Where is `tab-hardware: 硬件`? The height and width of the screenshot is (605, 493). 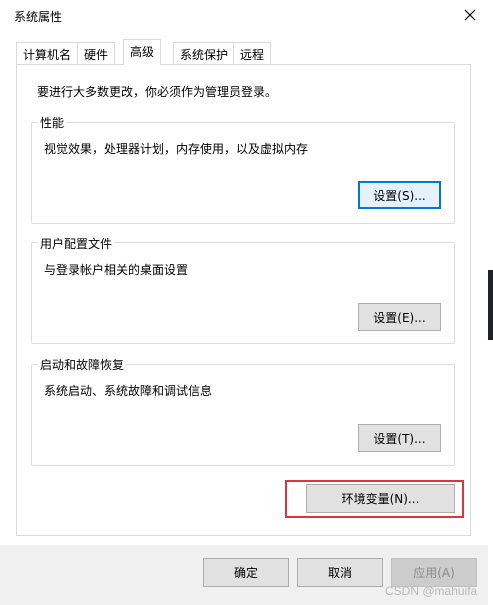
tab-hardware: 硬件 is located at coordinates (96, 53).